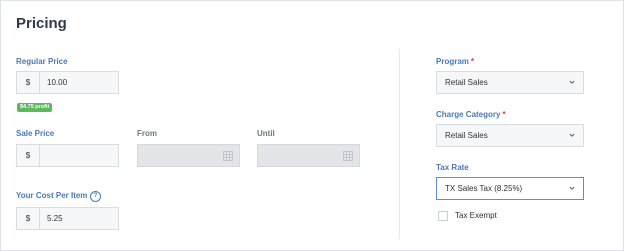  What do you see at coordinates (510, 82) in the screenshot?
I see `program-select: Retail Sales` at bounding box center [510, 82].